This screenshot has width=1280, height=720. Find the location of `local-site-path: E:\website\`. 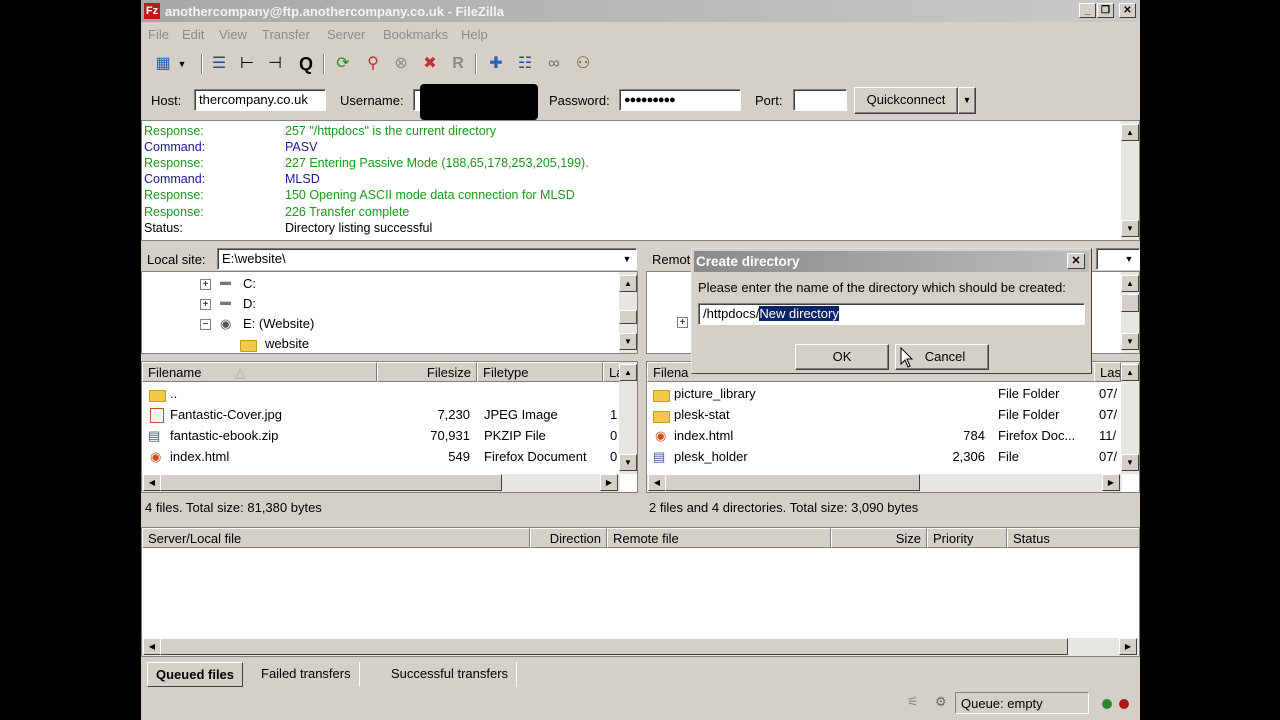

local-site-path: E:\website\ is located at coordinates (427, 259).